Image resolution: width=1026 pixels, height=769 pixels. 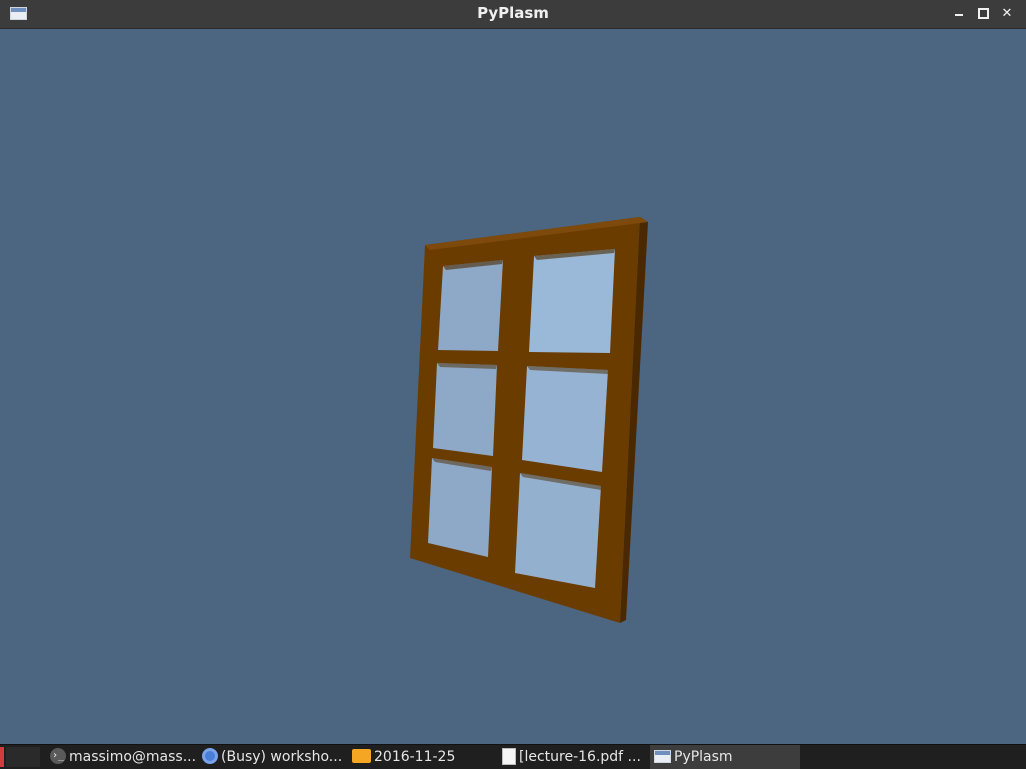 I want to click on window-titlebar: PyPlasm ✕, so click(x=513, y=14).